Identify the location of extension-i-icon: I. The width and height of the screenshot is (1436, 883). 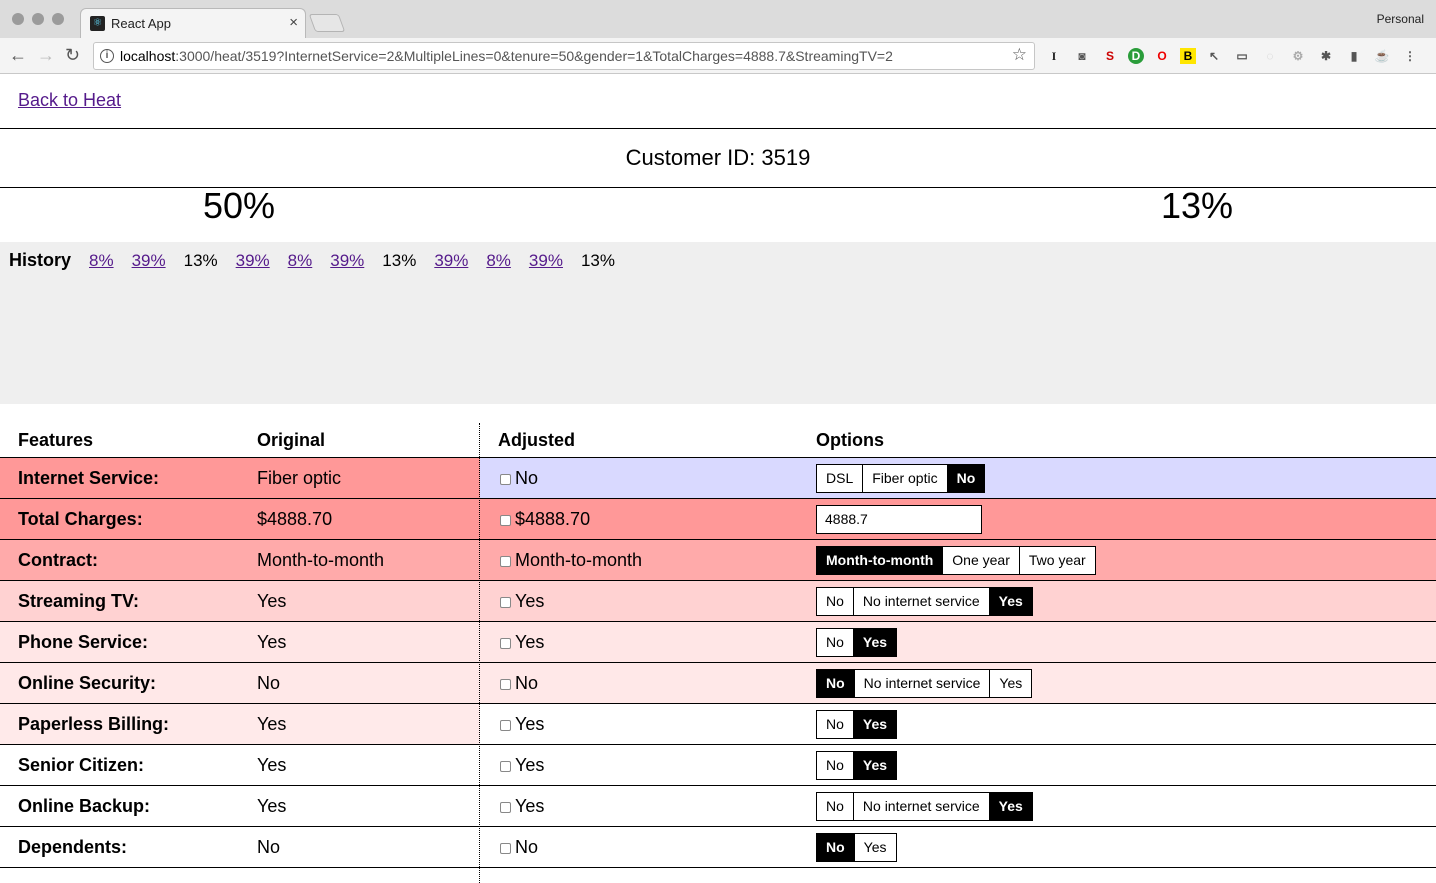
(1054, 56).